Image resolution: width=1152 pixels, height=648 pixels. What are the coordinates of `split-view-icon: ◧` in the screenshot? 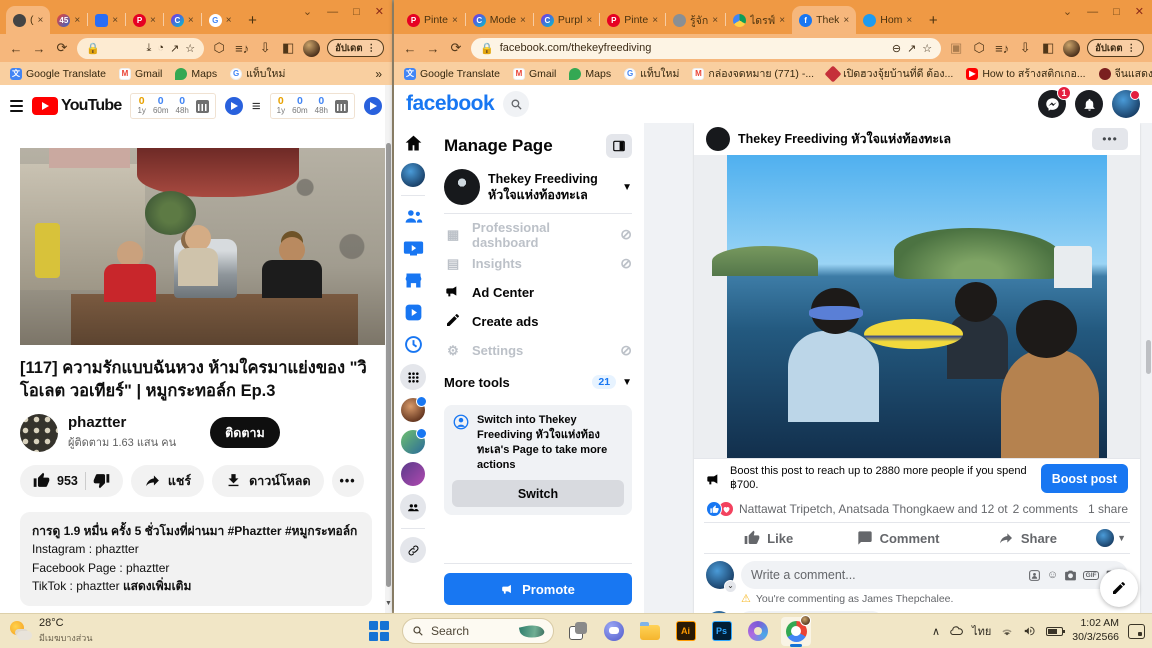 It's located at (288, 48).